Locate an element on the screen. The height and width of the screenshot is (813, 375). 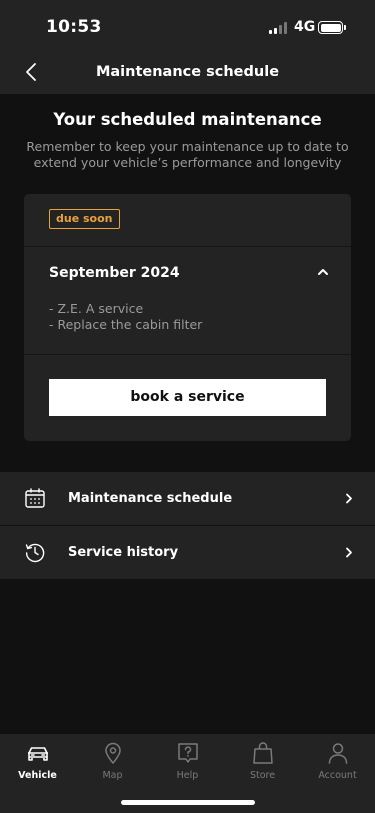
tab-store: Store is located at coordinates (262, 760).